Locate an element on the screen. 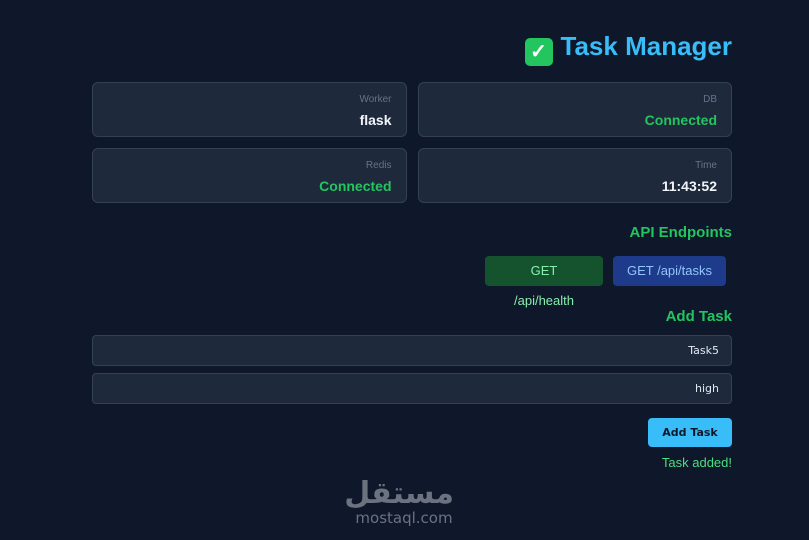  card-value: 11:43:52 is located at coordinates (689, 186).